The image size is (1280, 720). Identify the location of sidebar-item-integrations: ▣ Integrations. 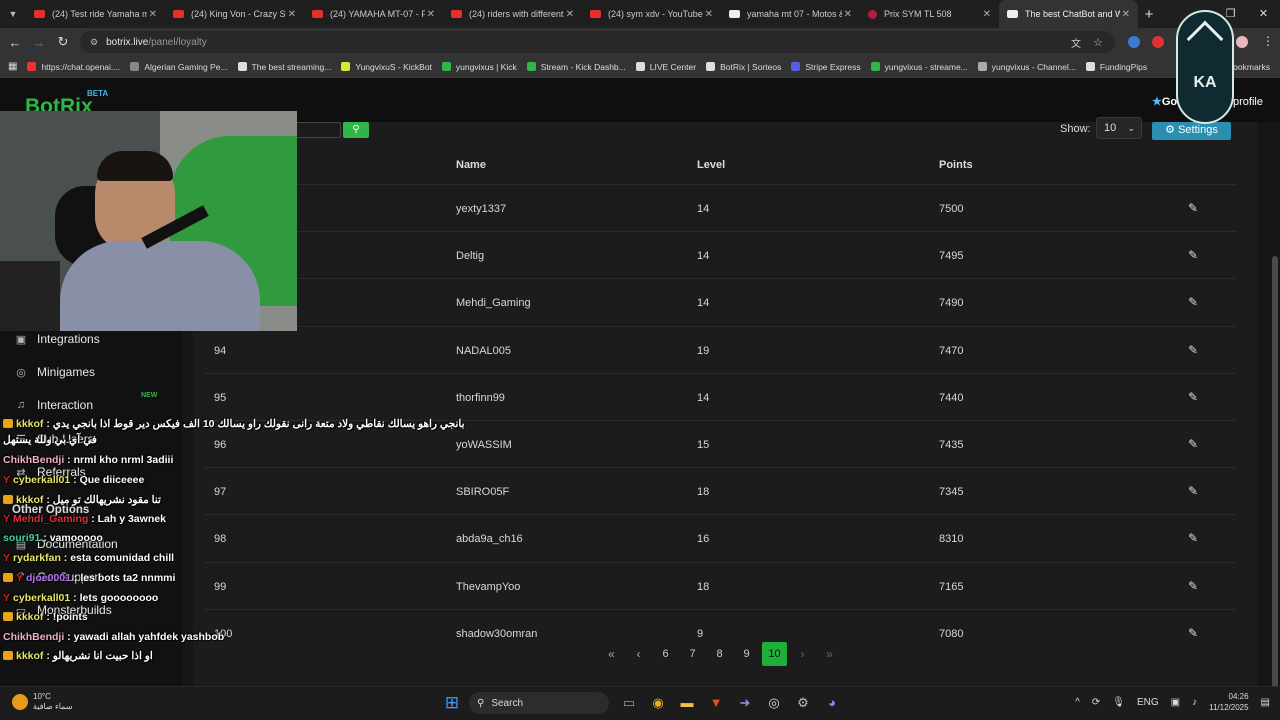
(57, 339).